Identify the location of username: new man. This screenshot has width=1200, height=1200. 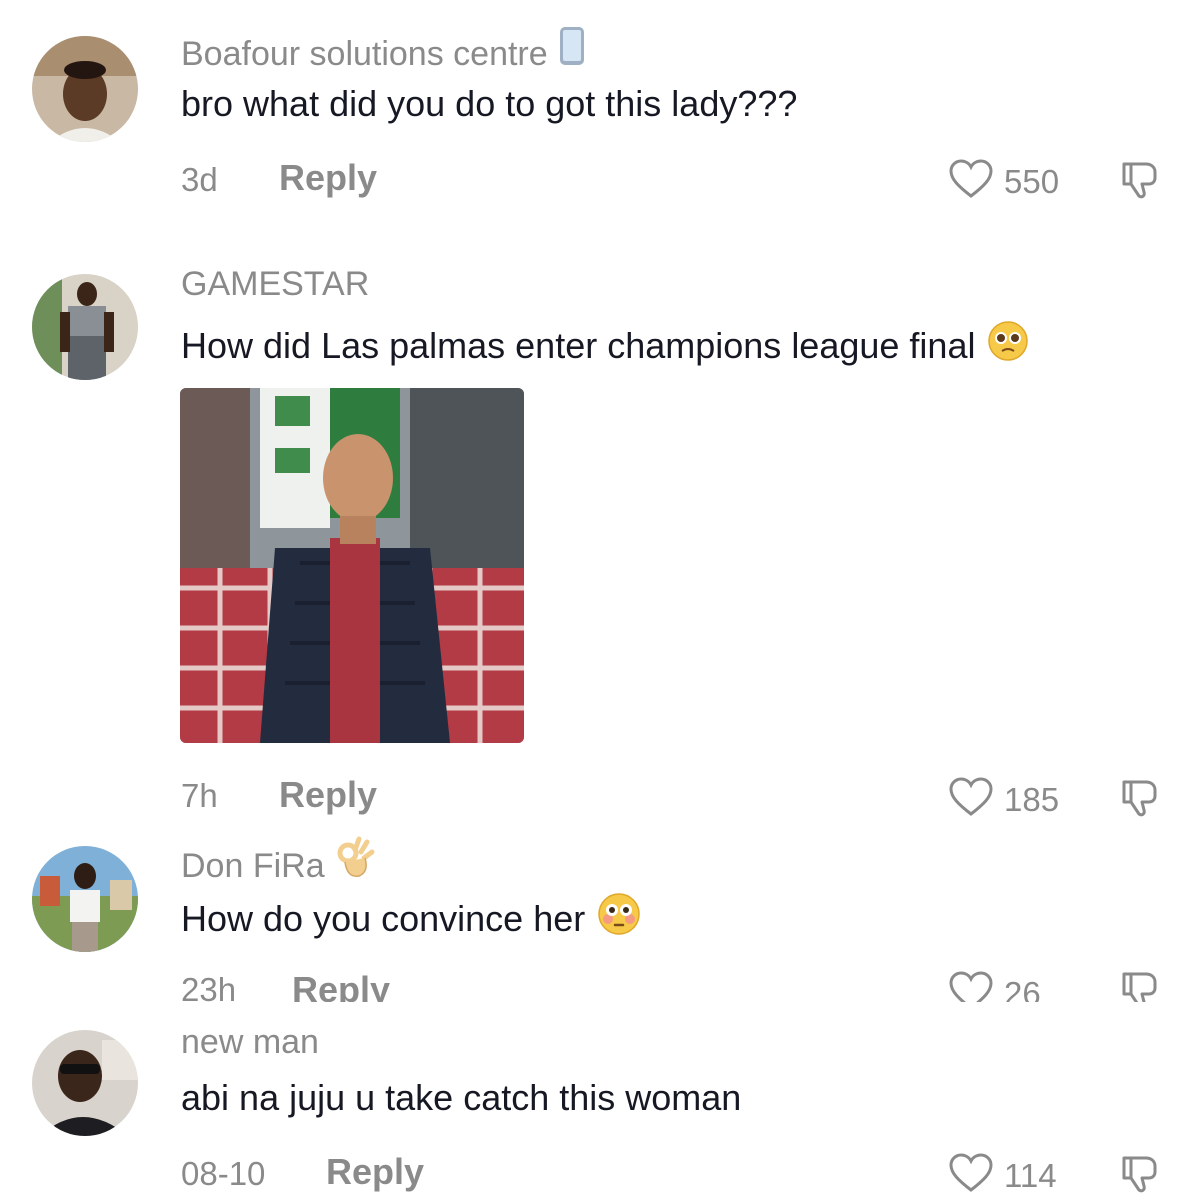
(250, 1042).